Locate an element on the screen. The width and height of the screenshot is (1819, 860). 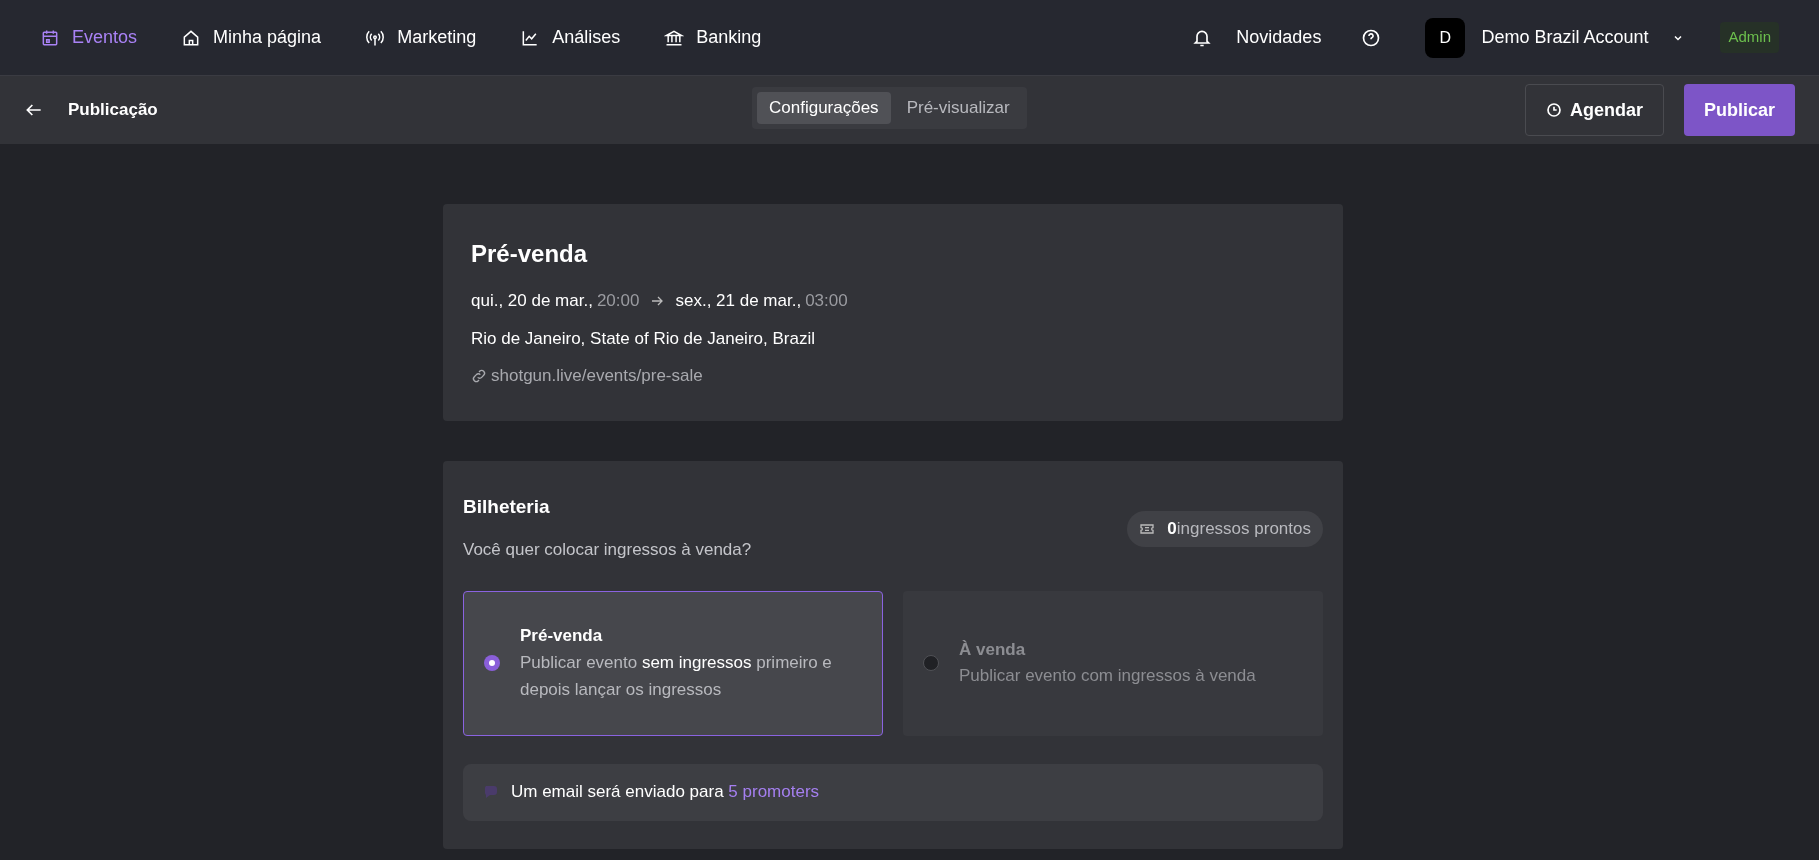
nav-item: Eventos is located at coordinates (89, 37).